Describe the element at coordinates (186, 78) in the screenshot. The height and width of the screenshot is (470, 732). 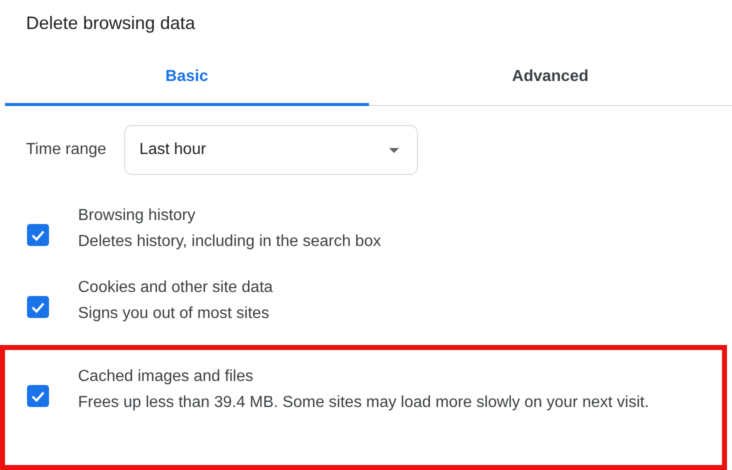
I see `tab: Basic` at that location.